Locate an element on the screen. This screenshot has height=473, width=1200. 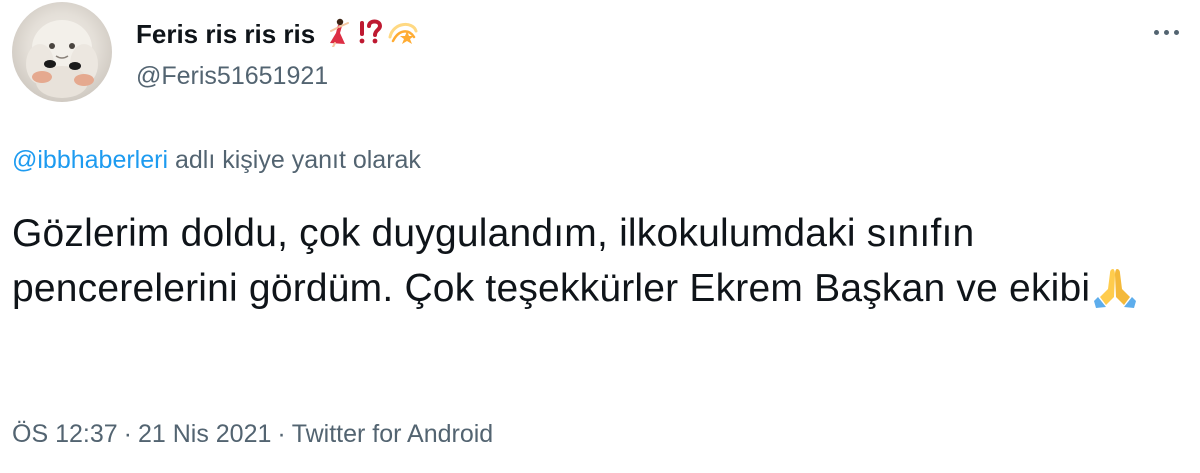
reply-mention-link: @ibbhaberleri is located at coordinates (90, 160).